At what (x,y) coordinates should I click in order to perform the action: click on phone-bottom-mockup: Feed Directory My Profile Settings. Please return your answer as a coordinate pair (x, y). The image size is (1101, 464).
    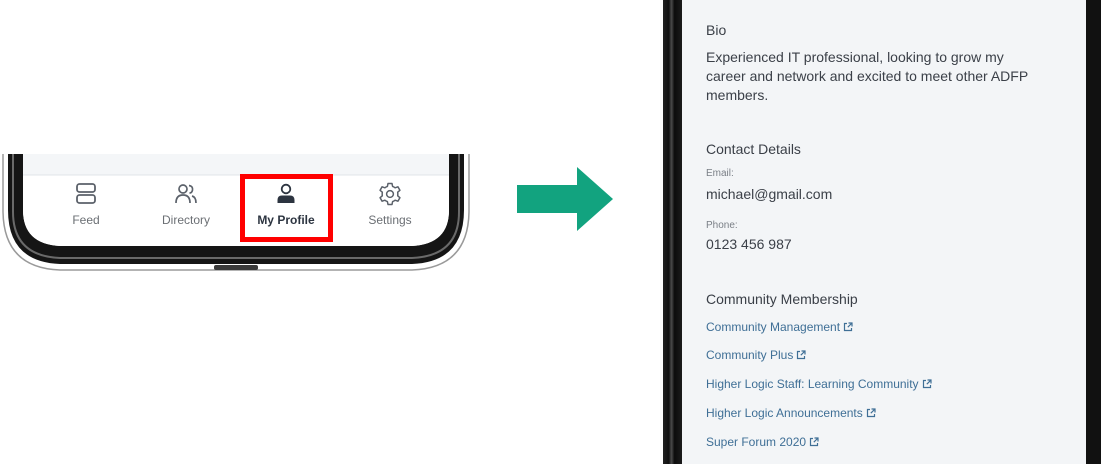
    Looking at the image, I should click on (236, 213).